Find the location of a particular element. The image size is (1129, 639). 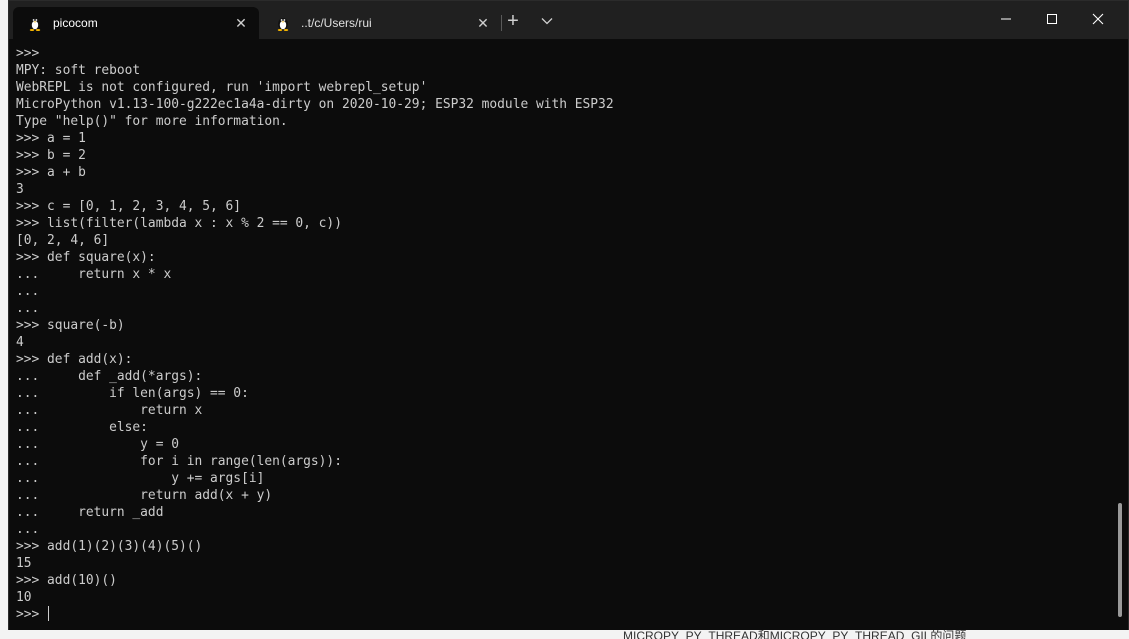

terminal-line: ... for i in range(len(args)): is located at coordinates (179, 461).